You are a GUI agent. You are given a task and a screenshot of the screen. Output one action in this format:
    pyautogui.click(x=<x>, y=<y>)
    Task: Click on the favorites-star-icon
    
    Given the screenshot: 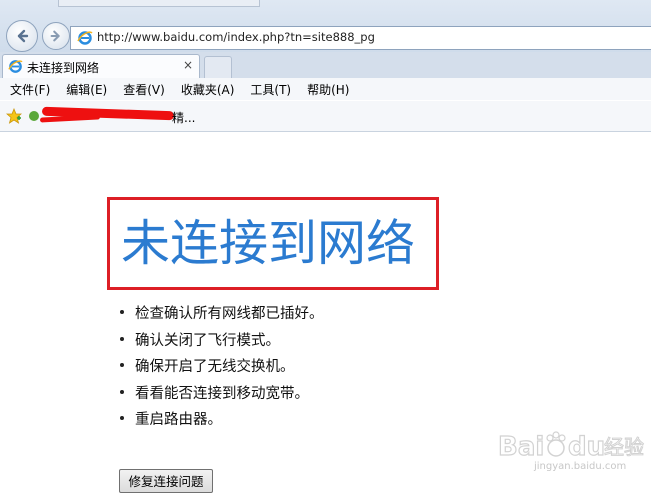 What is the action you would take?
    pyautogui.click(x=14, y=116)
    